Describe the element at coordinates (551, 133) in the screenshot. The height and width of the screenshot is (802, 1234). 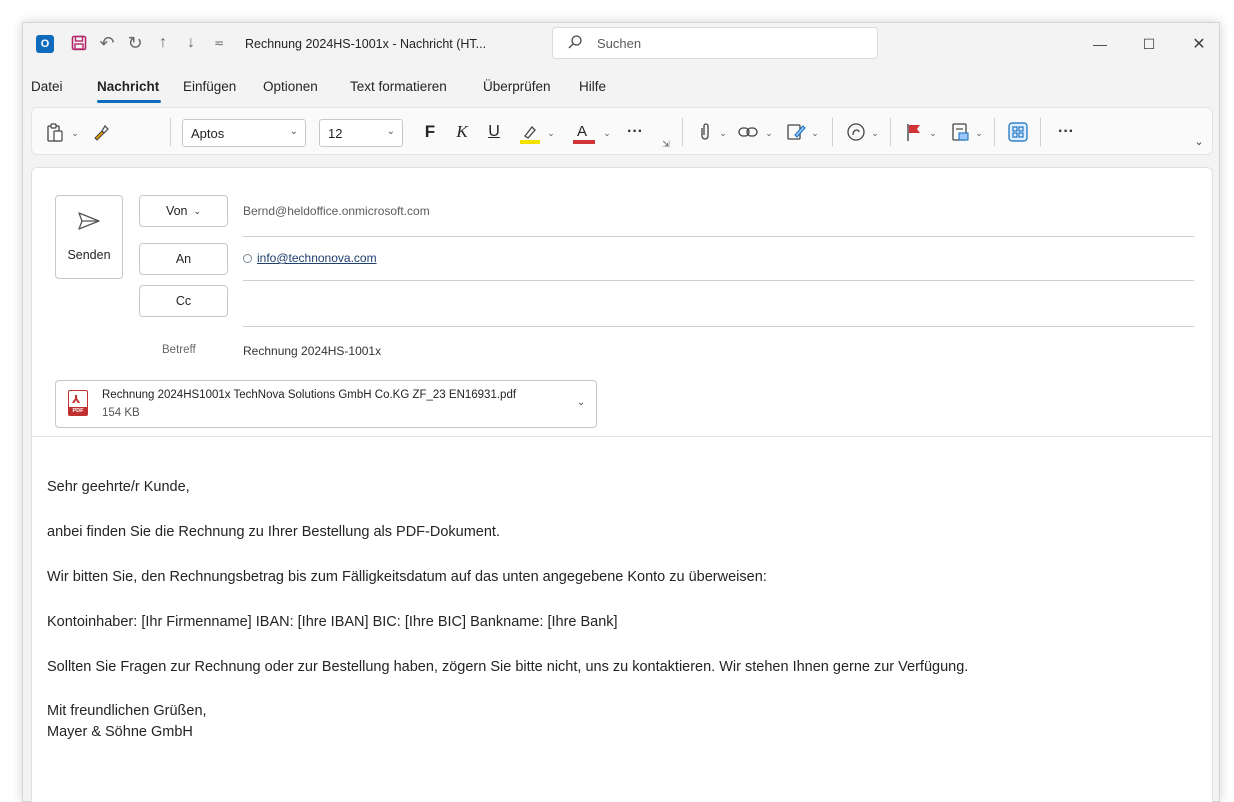
I see `highlight-chevron-icon: ⌄` at that location.